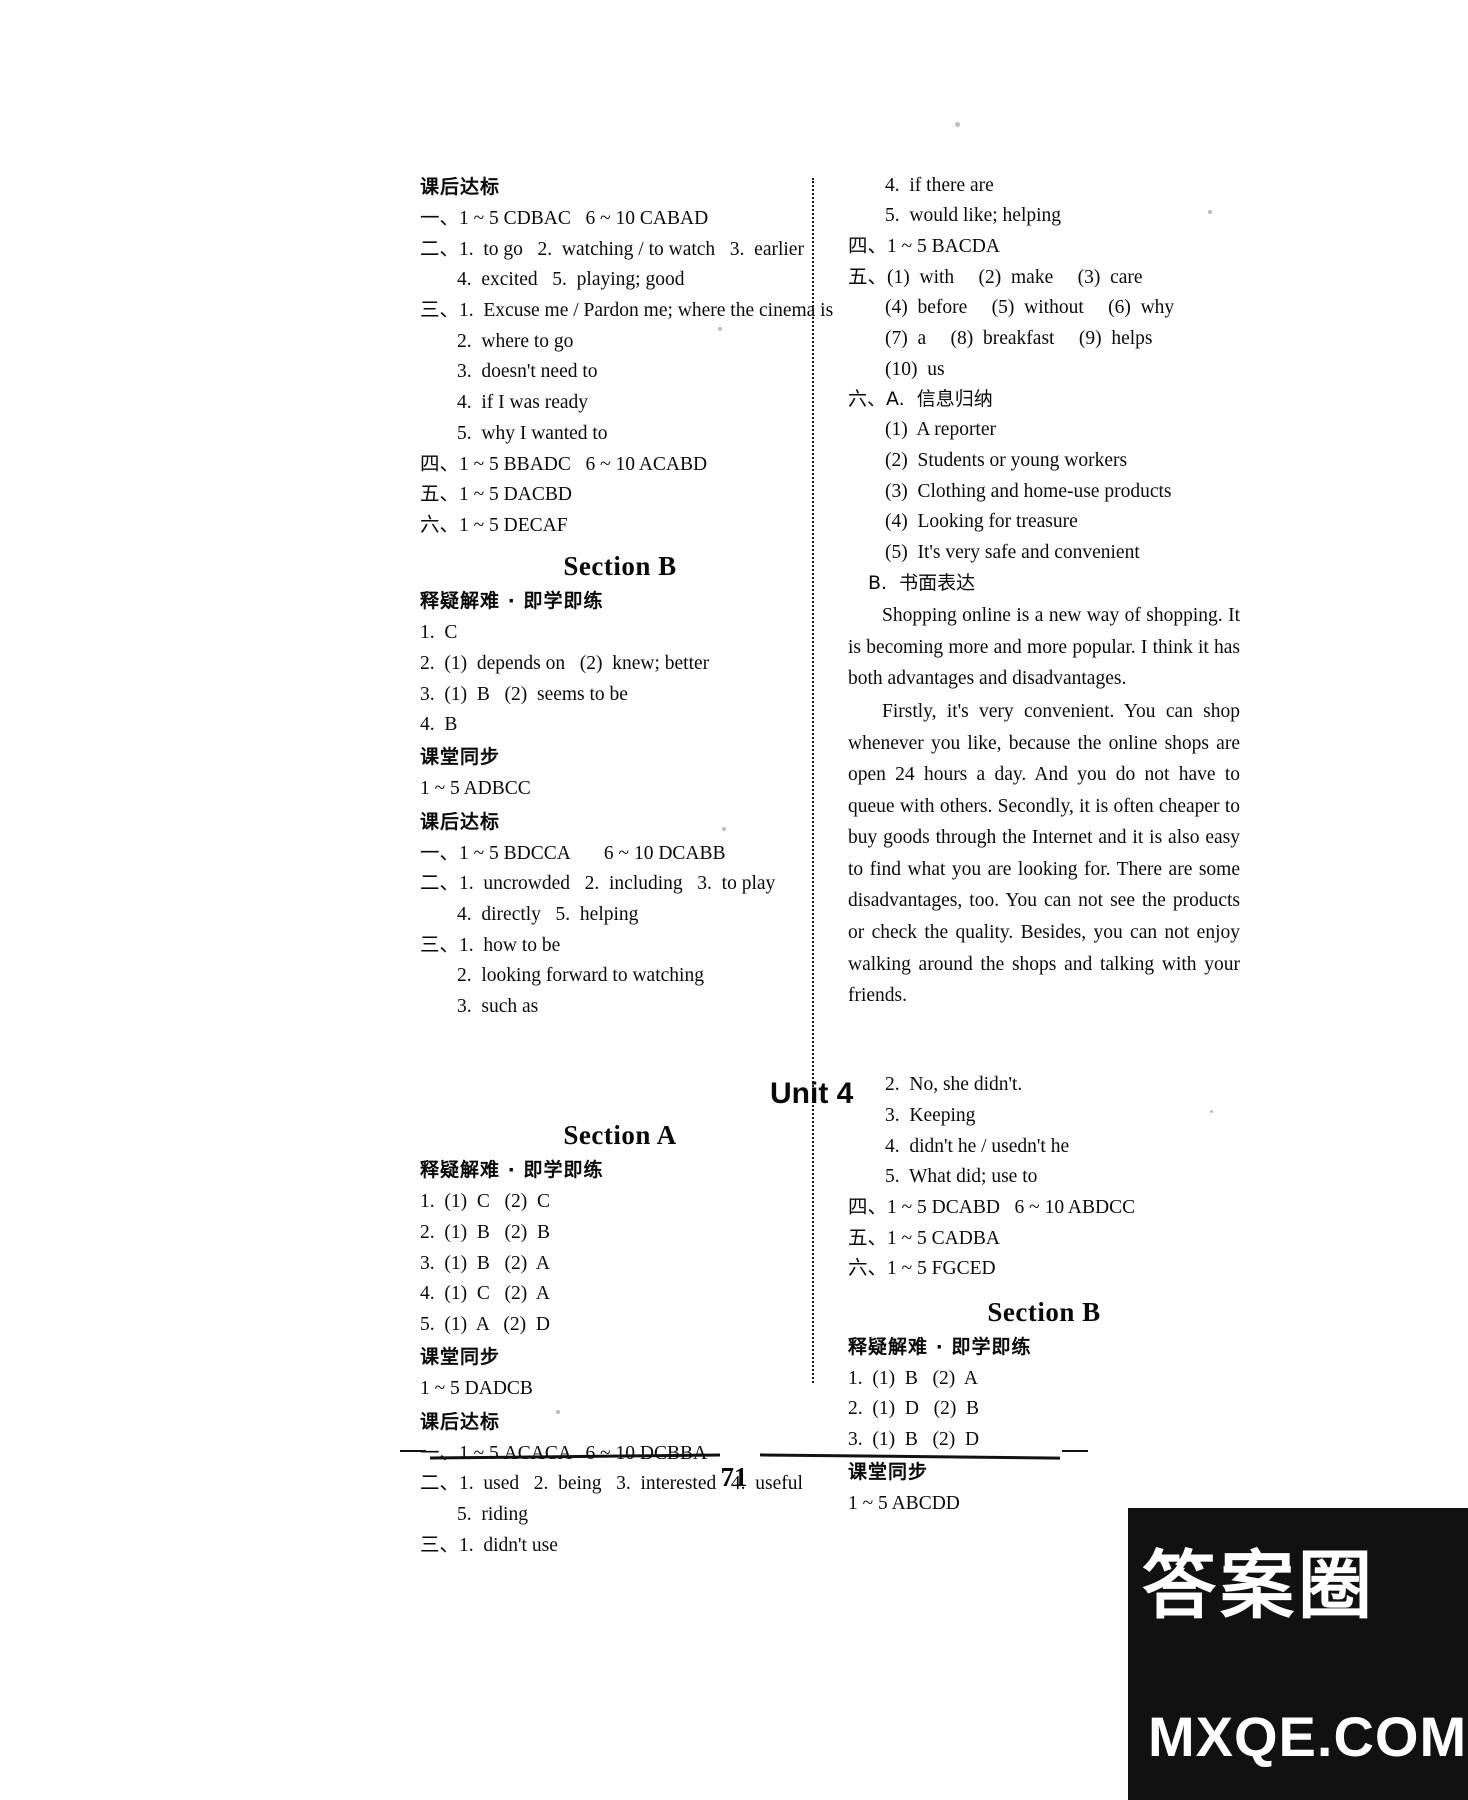  Describe the element at coordinates (620, 566) in the screenshot. I see `heading-section-b-unit3: Section B` at that location.